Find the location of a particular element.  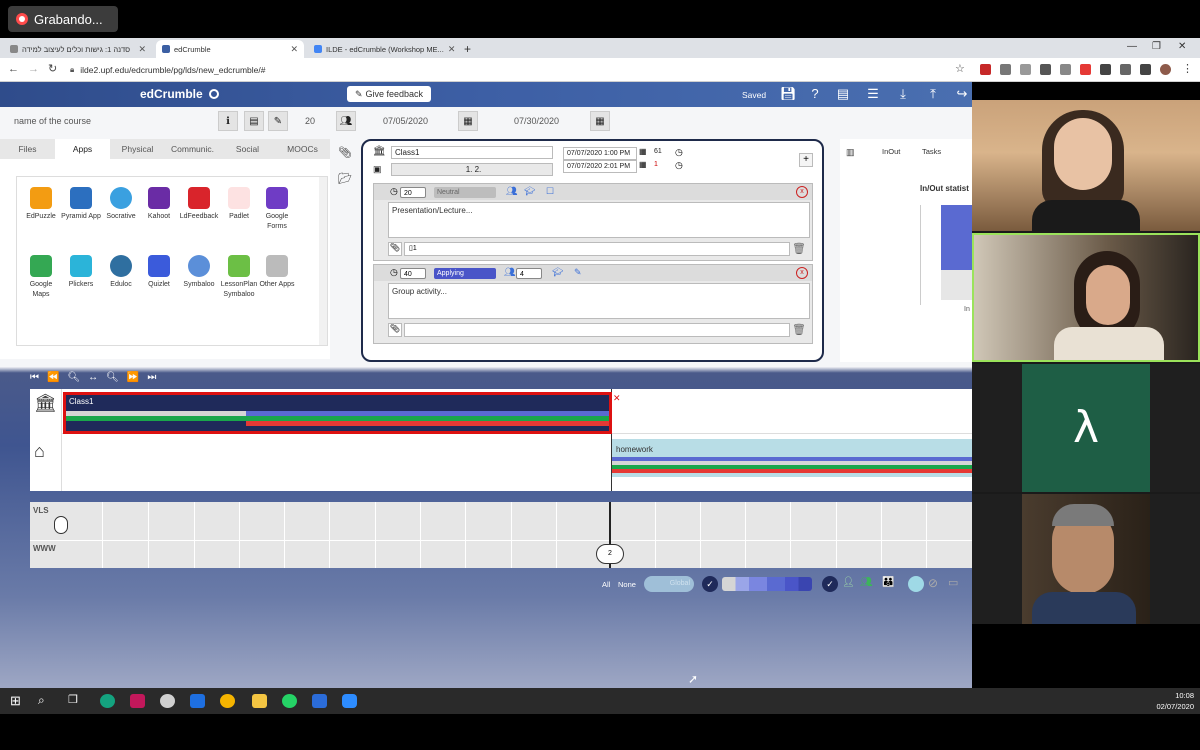

app-kahoot: Kahoot is located at coordinates (159, 204).